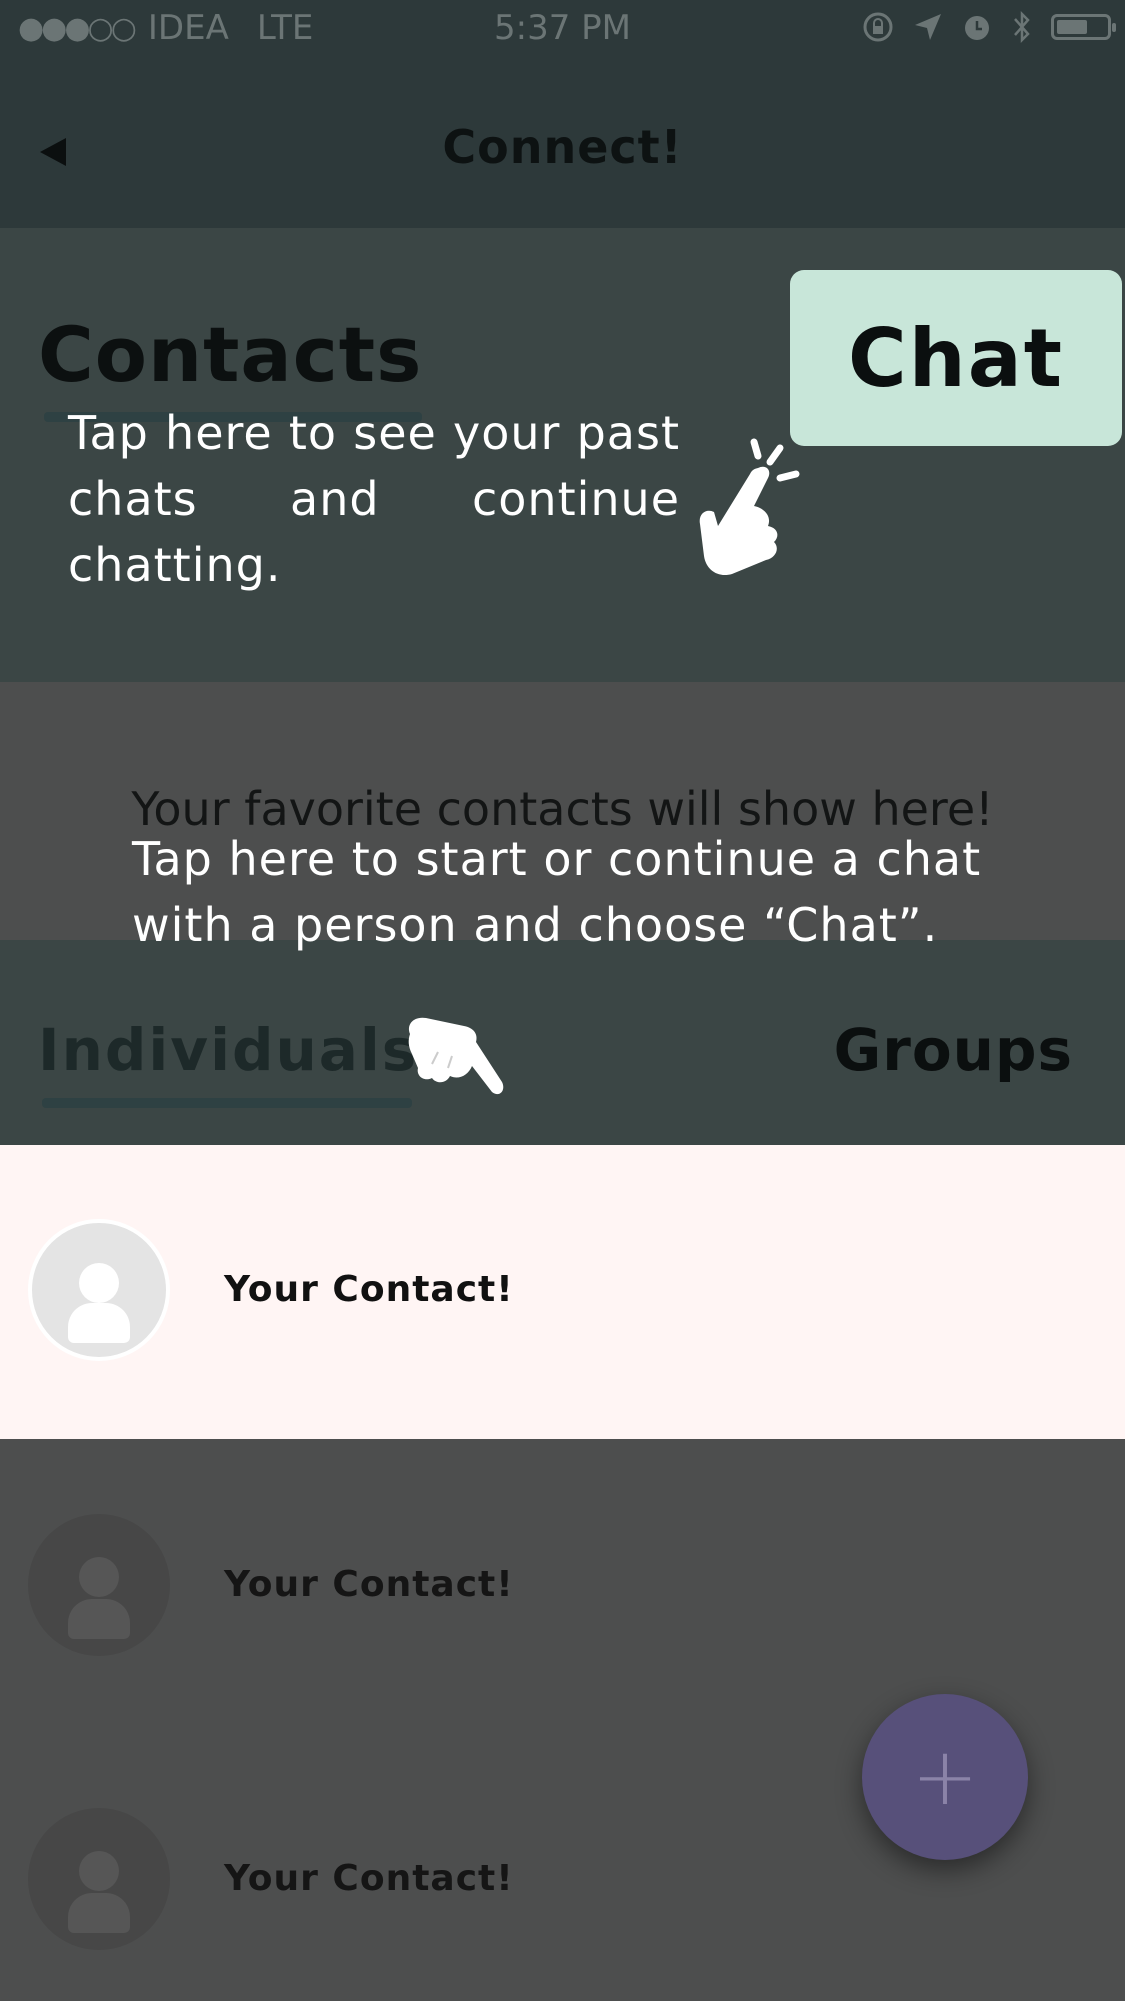 The height and width of the screenshot is (2001, 1125). What do you see at coordinates (562, 147) in the screenshot?
I see `page-title: Connect!` at bounding box center [562, 147].